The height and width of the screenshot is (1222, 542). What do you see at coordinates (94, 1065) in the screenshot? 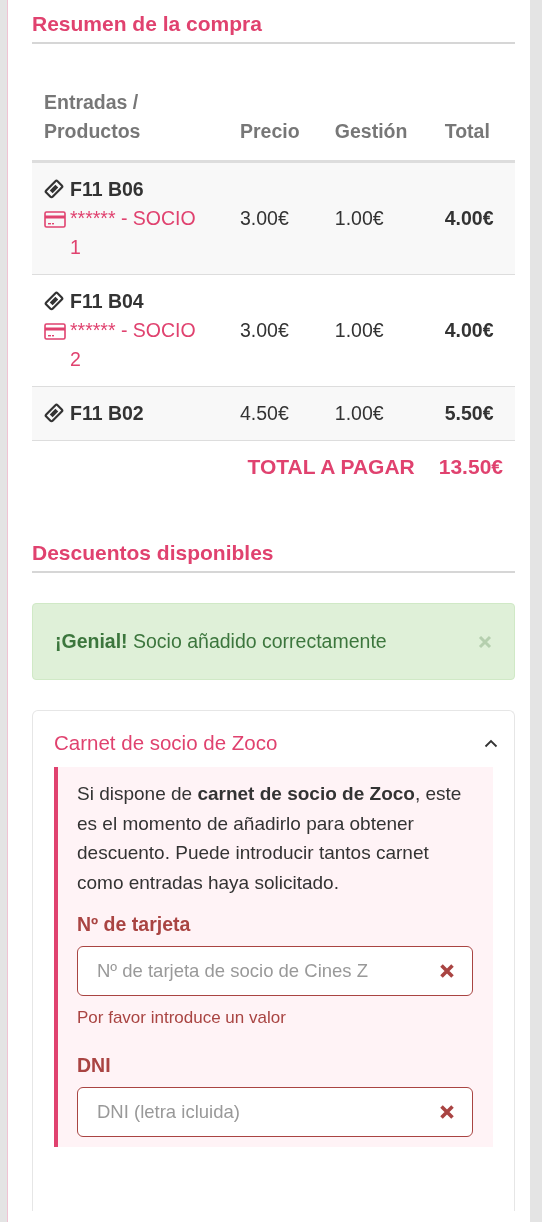
I see `field-label: DNI` at bounding box center [94, 1065].